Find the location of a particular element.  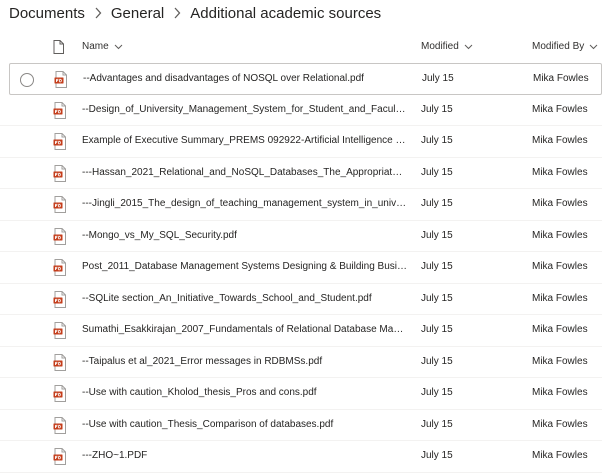

column-header-modified-by: Modified By is located at coordinates (565, 46).